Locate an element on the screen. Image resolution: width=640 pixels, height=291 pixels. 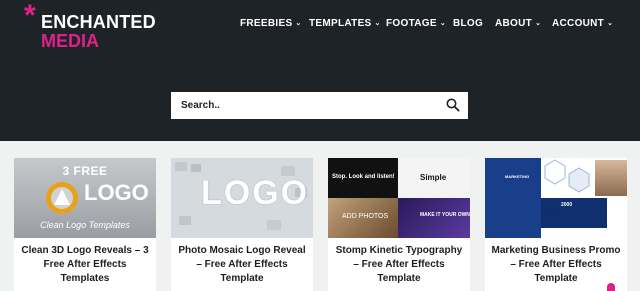
post-thumbnail: LOGO is located at coordinates (242, 198).